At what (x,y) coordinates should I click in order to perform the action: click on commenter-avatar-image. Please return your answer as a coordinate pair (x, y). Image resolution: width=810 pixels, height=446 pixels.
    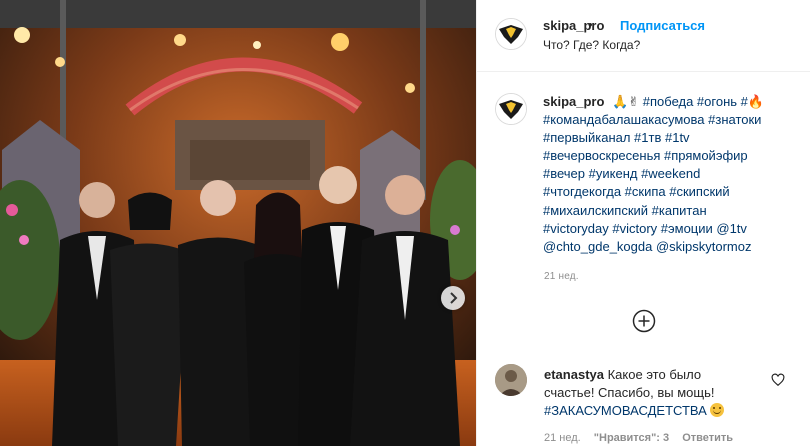
    Looking at the image, I should click on (511, 380).